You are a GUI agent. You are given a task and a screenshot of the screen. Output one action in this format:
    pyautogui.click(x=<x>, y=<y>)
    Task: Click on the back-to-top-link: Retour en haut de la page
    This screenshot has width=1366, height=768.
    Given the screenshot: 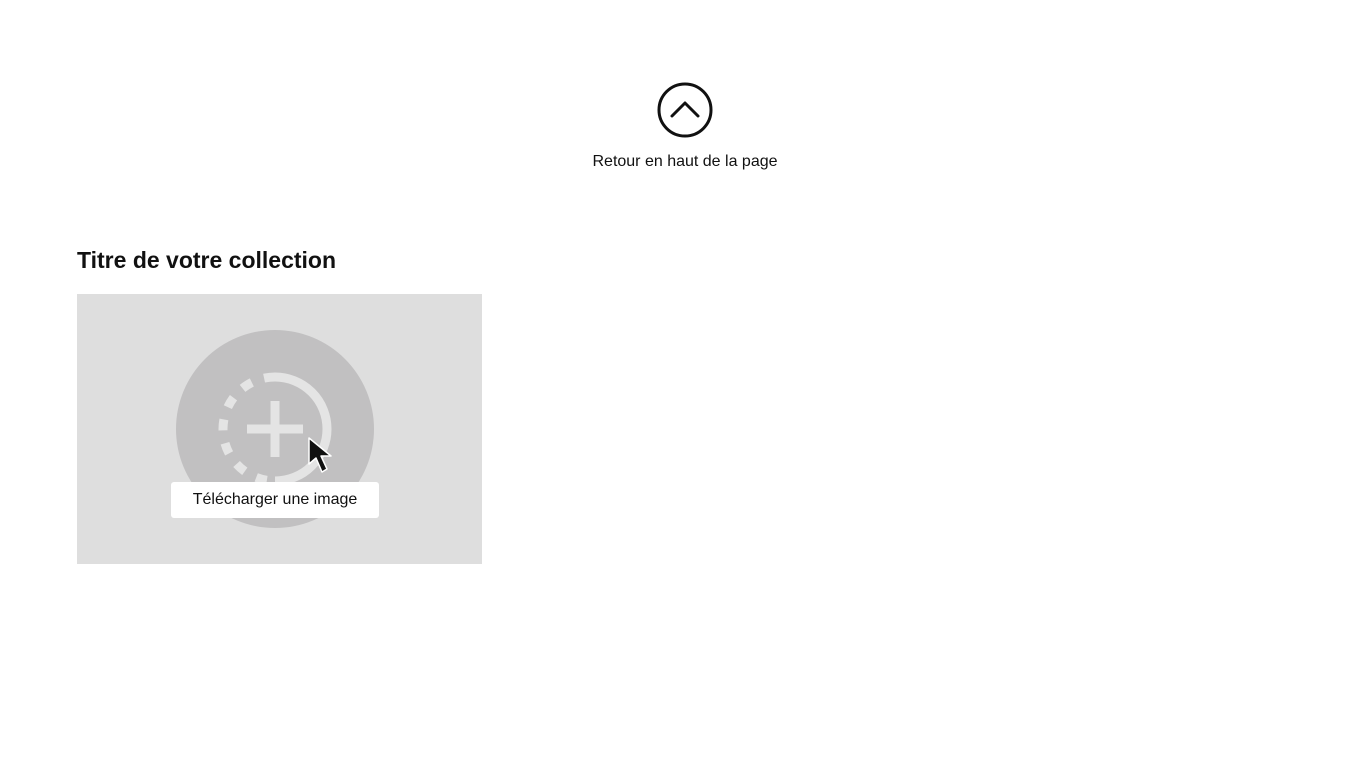 What is the action you would take?
    pyautogui.click(x=683, y=127)
    